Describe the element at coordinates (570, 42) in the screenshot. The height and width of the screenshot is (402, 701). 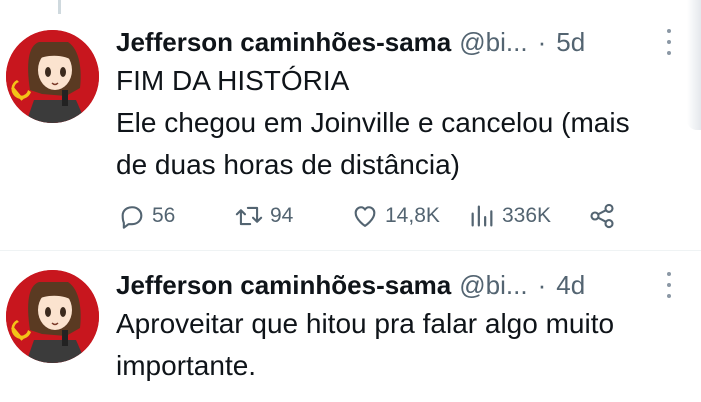
I see `timestamp: 5d` at that location.